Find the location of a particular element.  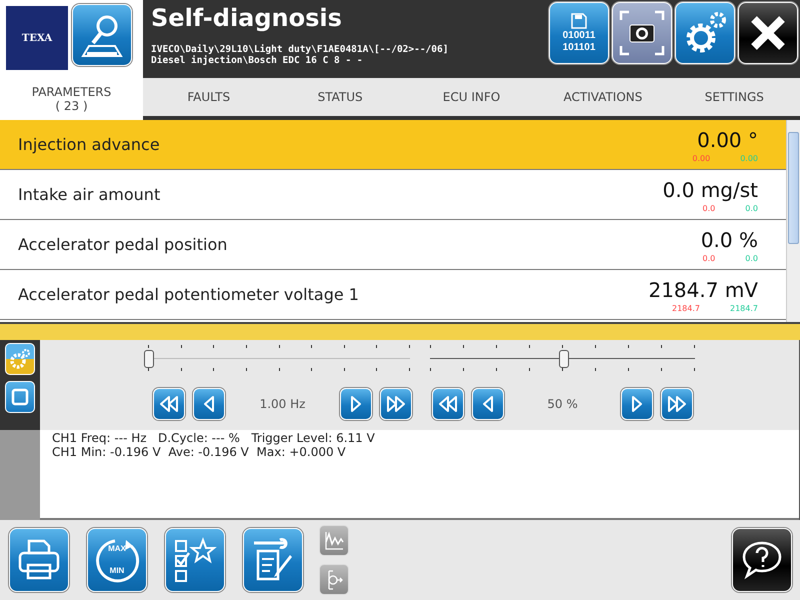

vehicle-path: Diesel injection\Bosch EDC 16 C 8 - - is located at coordinates (257, 60).